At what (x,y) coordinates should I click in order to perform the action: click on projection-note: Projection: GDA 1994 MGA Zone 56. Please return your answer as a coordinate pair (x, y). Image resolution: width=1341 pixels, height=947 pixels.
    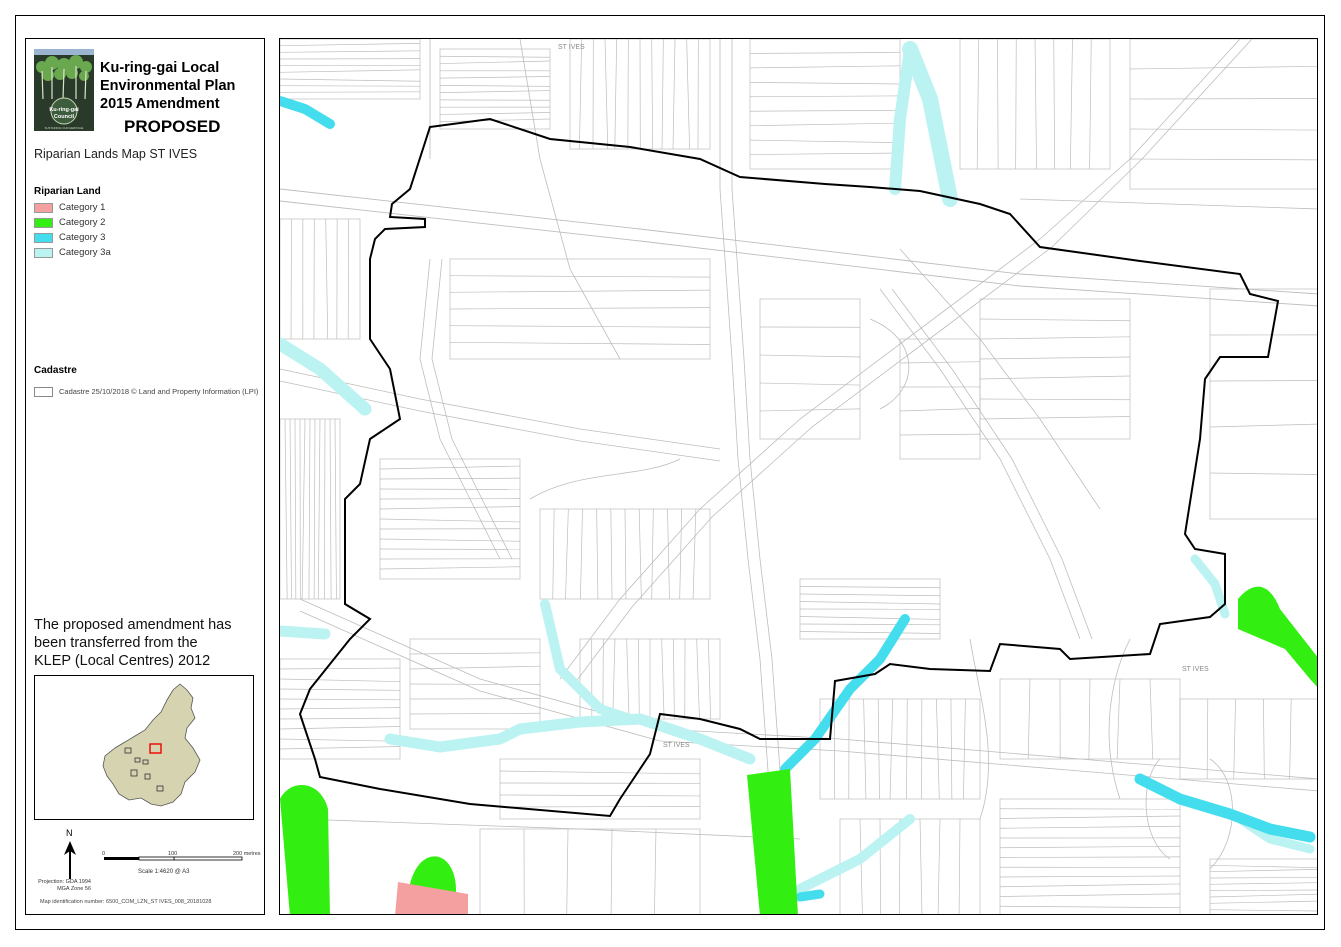
    Looking at the image, I should click on (61, 885).